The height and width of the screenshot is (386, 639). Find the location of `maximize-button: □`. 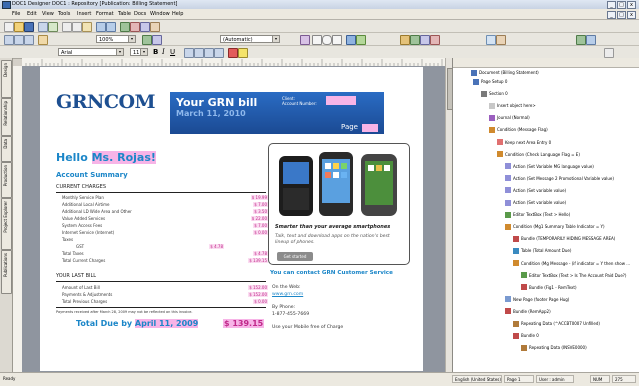

maximize-button: □ is located at coordinates (621, 5).